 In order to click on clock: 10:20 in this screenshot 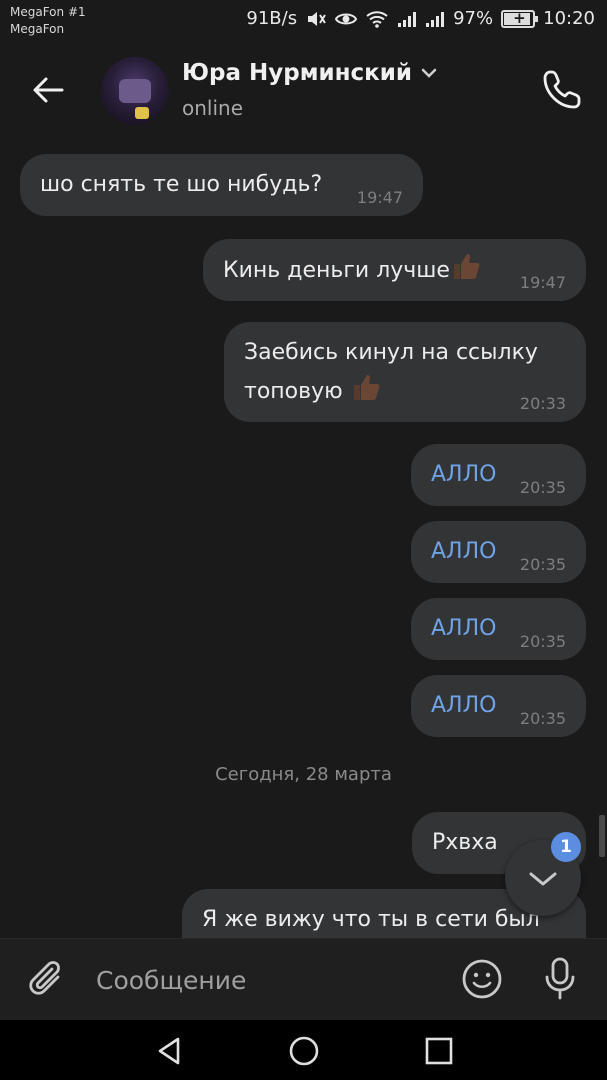, I will do `click(569, 18)`.